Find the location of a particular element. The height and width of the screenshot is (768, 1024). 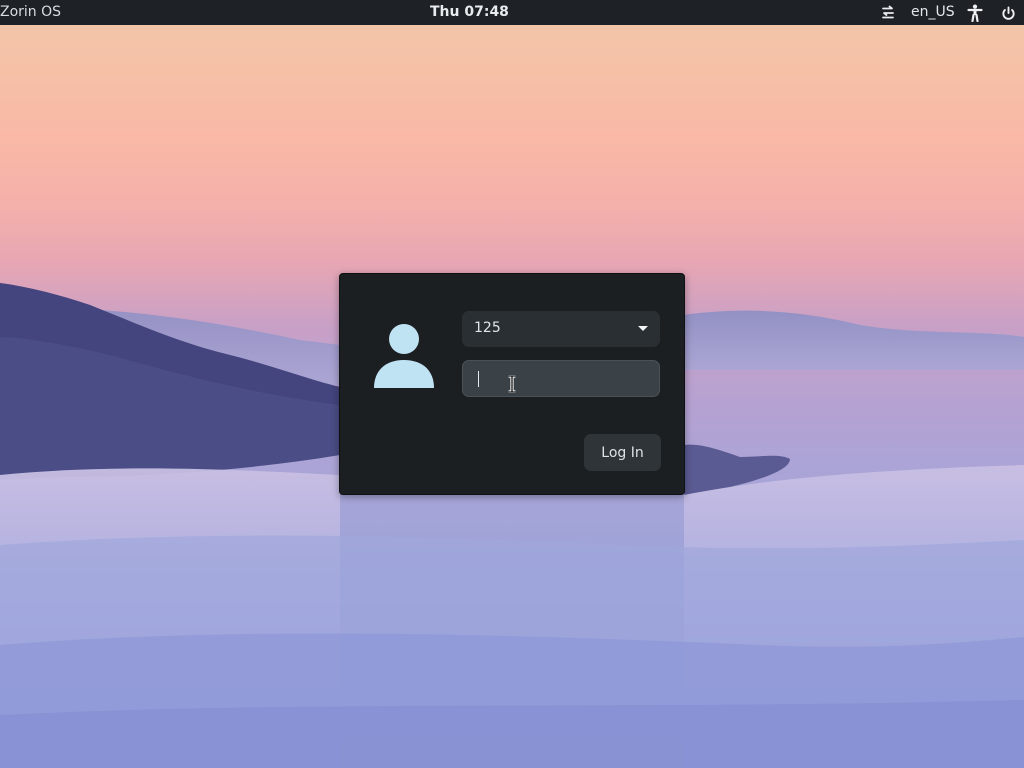

power-icon-glyph is located at coordinates (1008, 12).